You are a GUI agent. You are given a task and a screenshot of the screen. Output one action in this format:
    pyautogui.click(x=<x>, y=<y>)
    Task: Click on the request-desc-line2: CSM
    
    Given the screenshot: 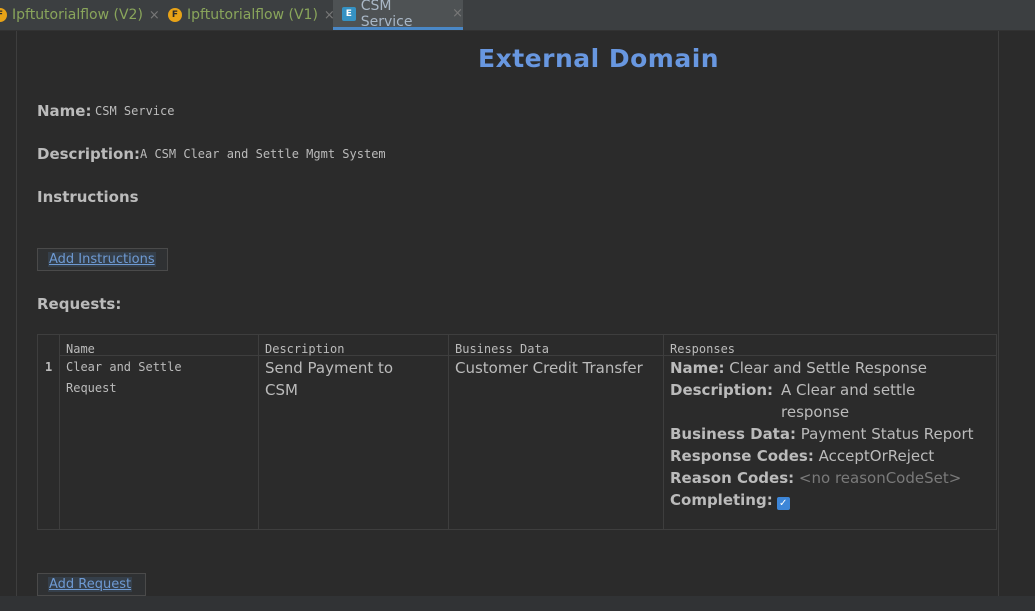 What is the action you would take?
    pyautogui.click(x=281, y=390)
    